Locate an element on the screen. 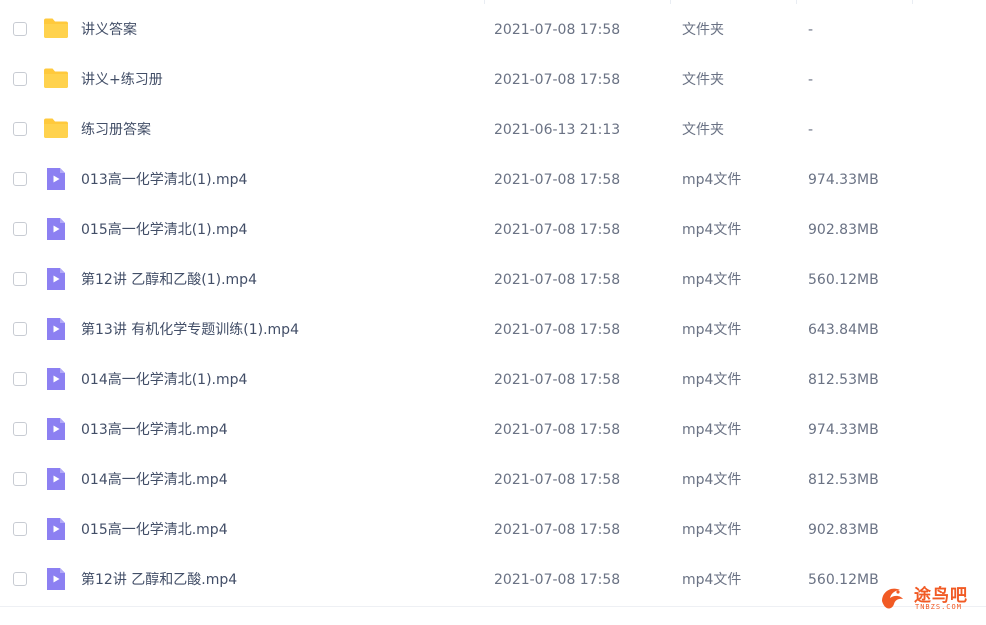 Image resolution: width=986 pixels, height=625 pixels. watermark-bird-icon is located at coordinates (892, 598).